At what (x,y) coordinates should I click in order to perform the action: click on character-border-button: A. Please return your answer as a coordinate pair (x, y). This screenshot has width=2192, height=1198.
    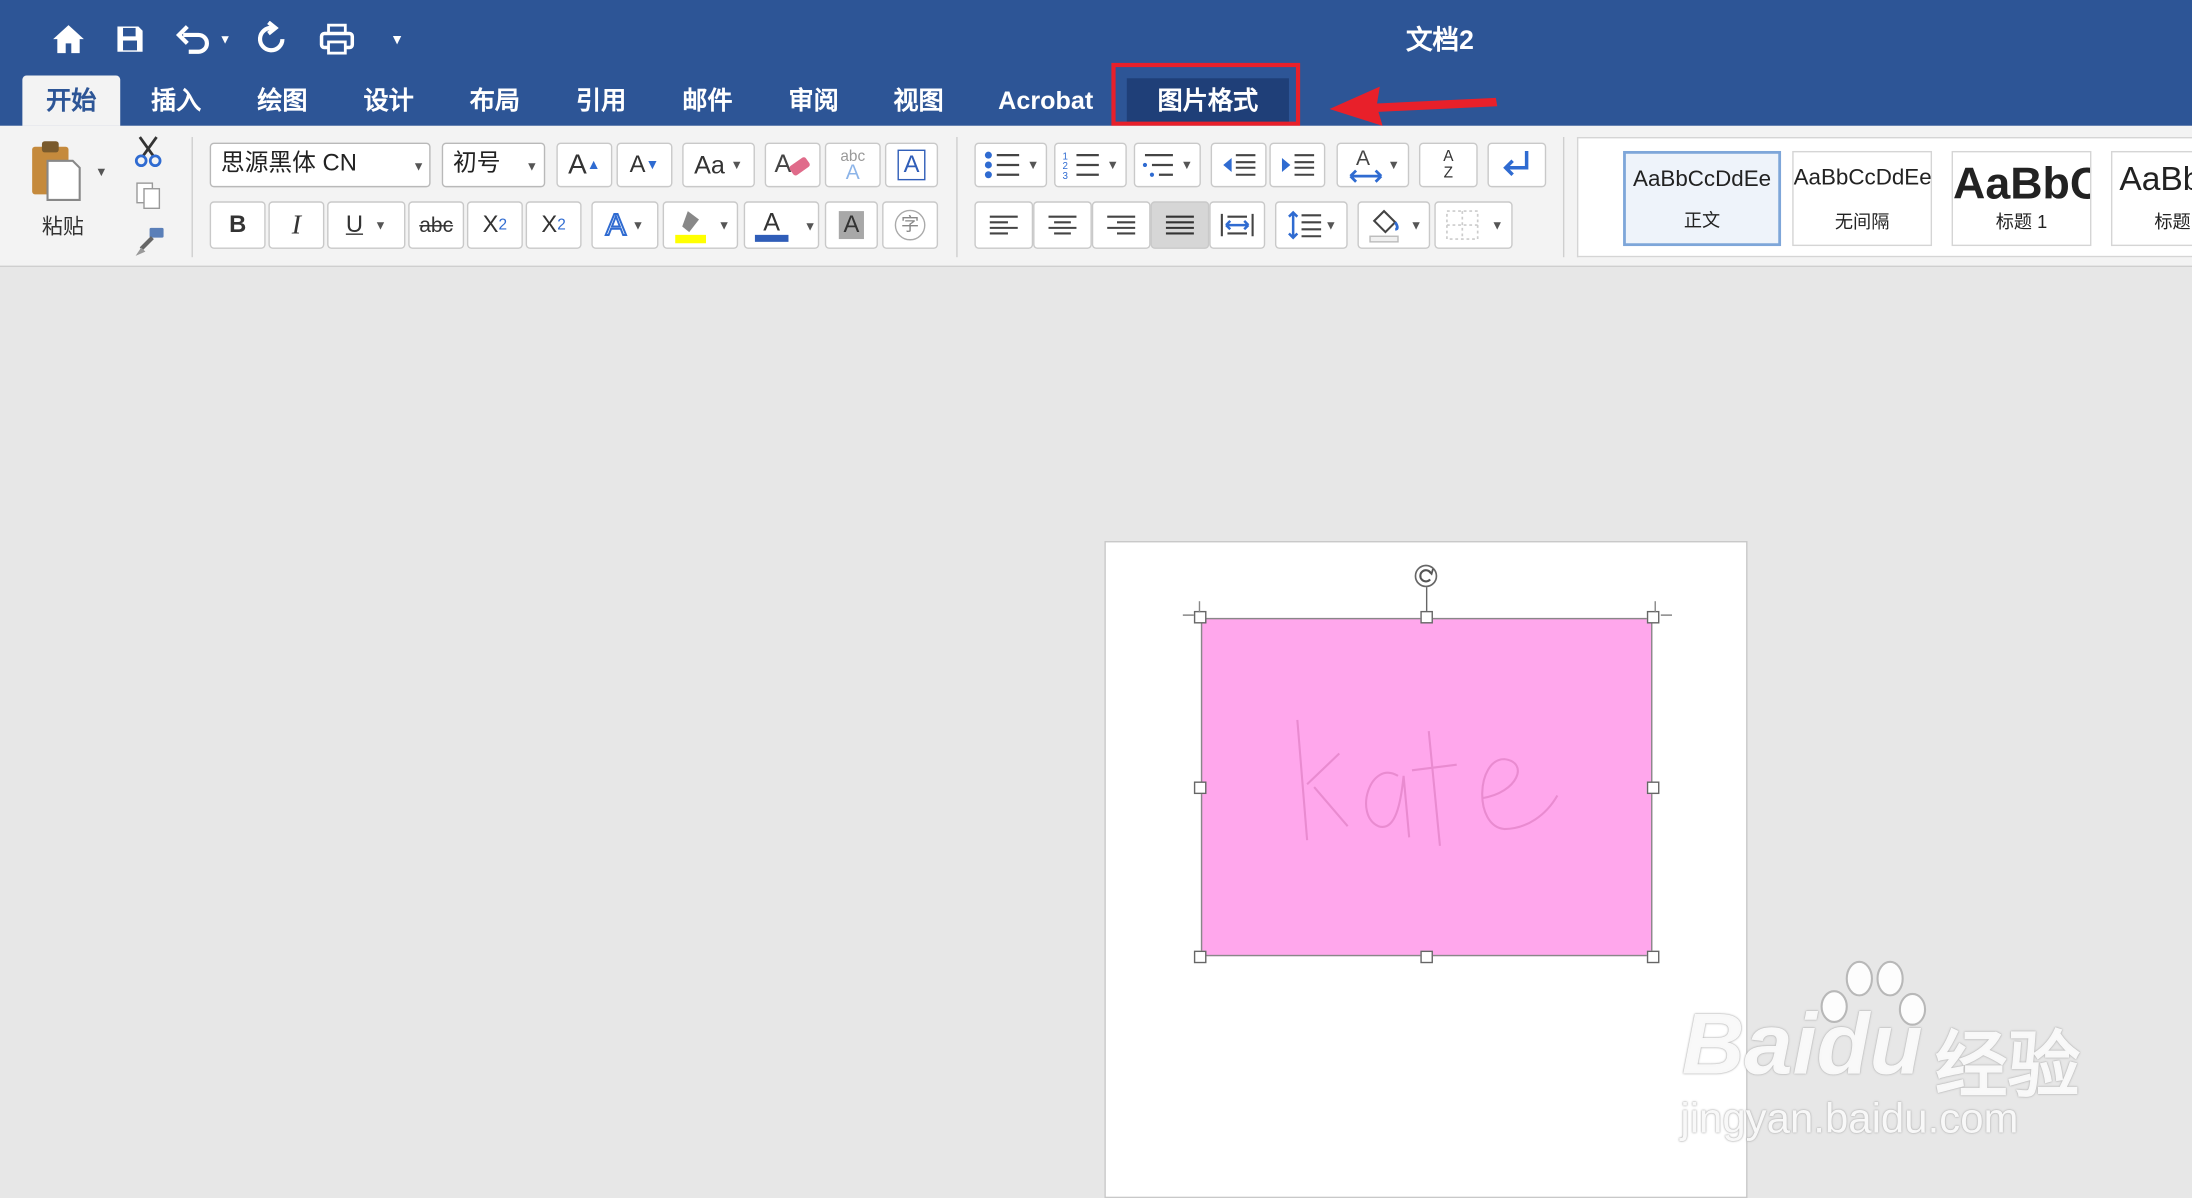
    Looking at the image, I should click on (911, 165).